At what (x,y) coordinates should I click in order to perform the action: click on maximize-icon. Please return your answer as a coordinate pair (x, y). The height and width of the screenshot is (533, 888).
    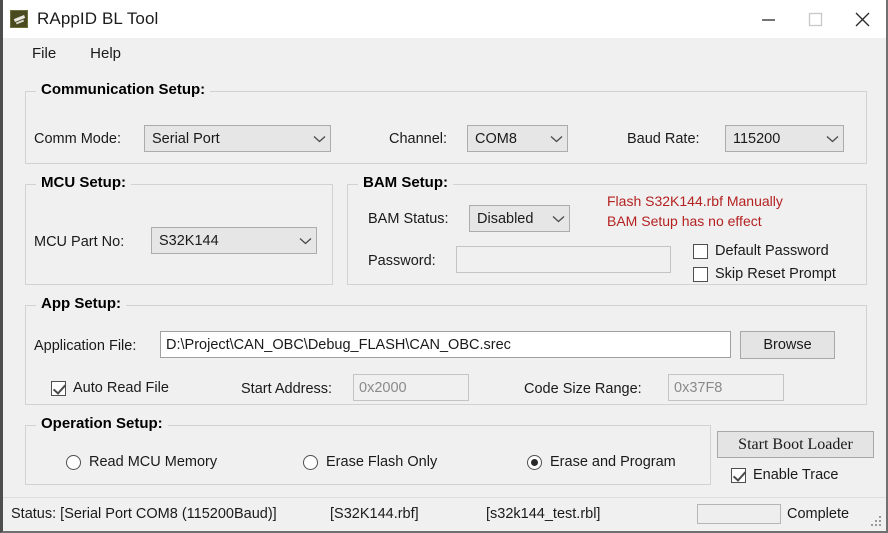
    Looking at the image, I should click on (815, 19).